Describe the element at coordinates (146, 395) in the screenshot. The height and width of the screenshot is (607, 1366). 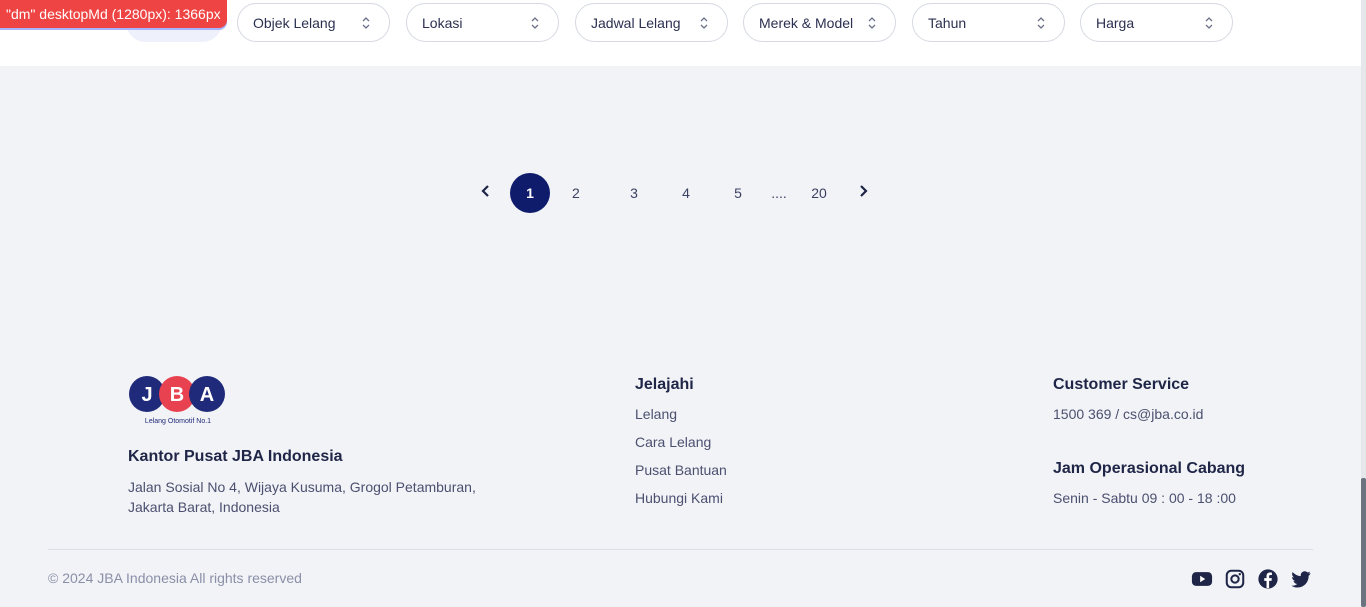
I see `svg-text: J` at that location.